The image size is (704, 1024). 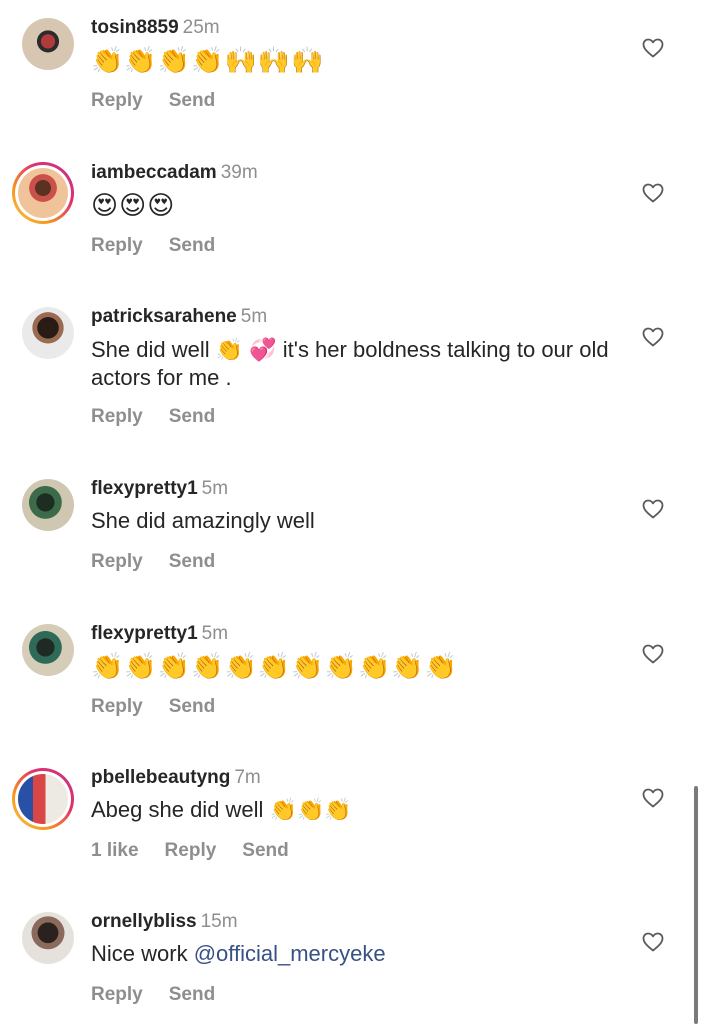 I want to click on comment-header: tosin8859 25m, so click(x=155, y=28).